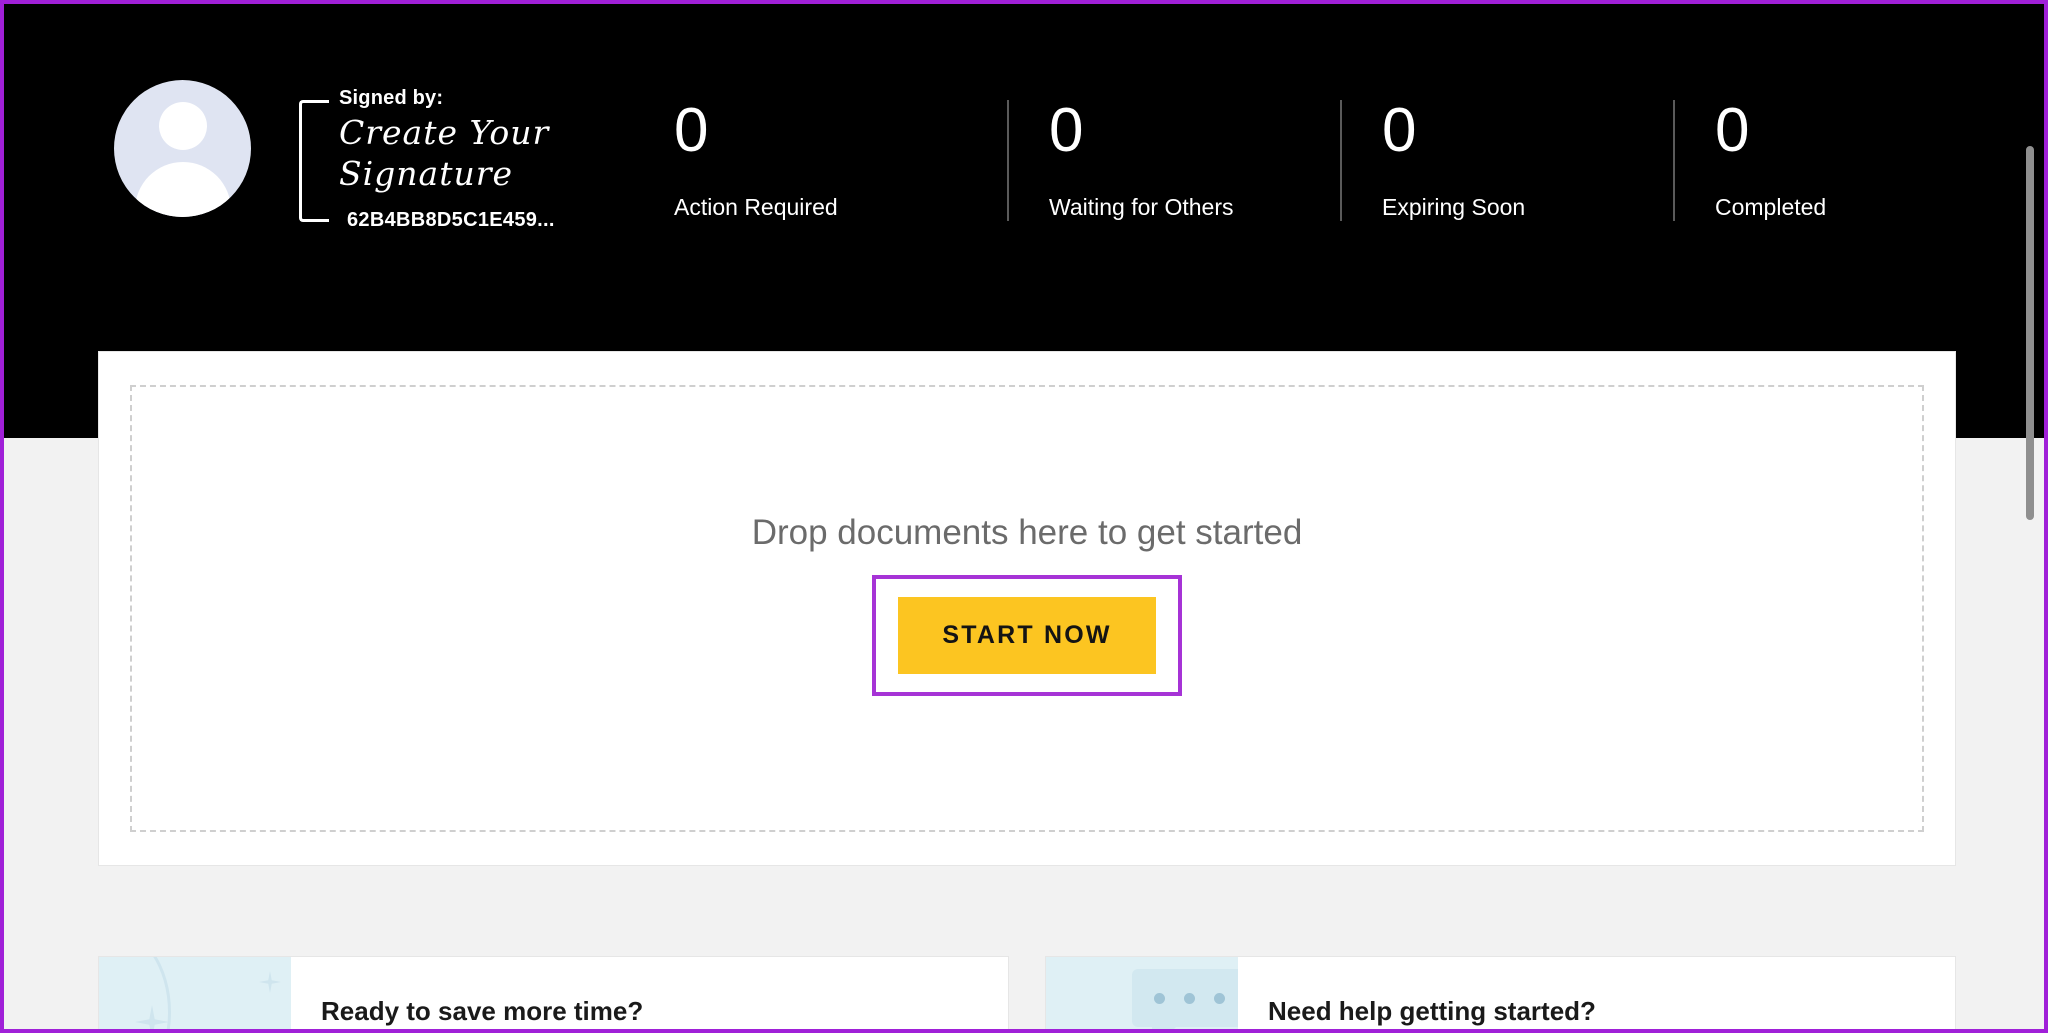  Describe the element at coordinates (314, 161) in the screenshot. I see `signature-bracket-icon` at that location.